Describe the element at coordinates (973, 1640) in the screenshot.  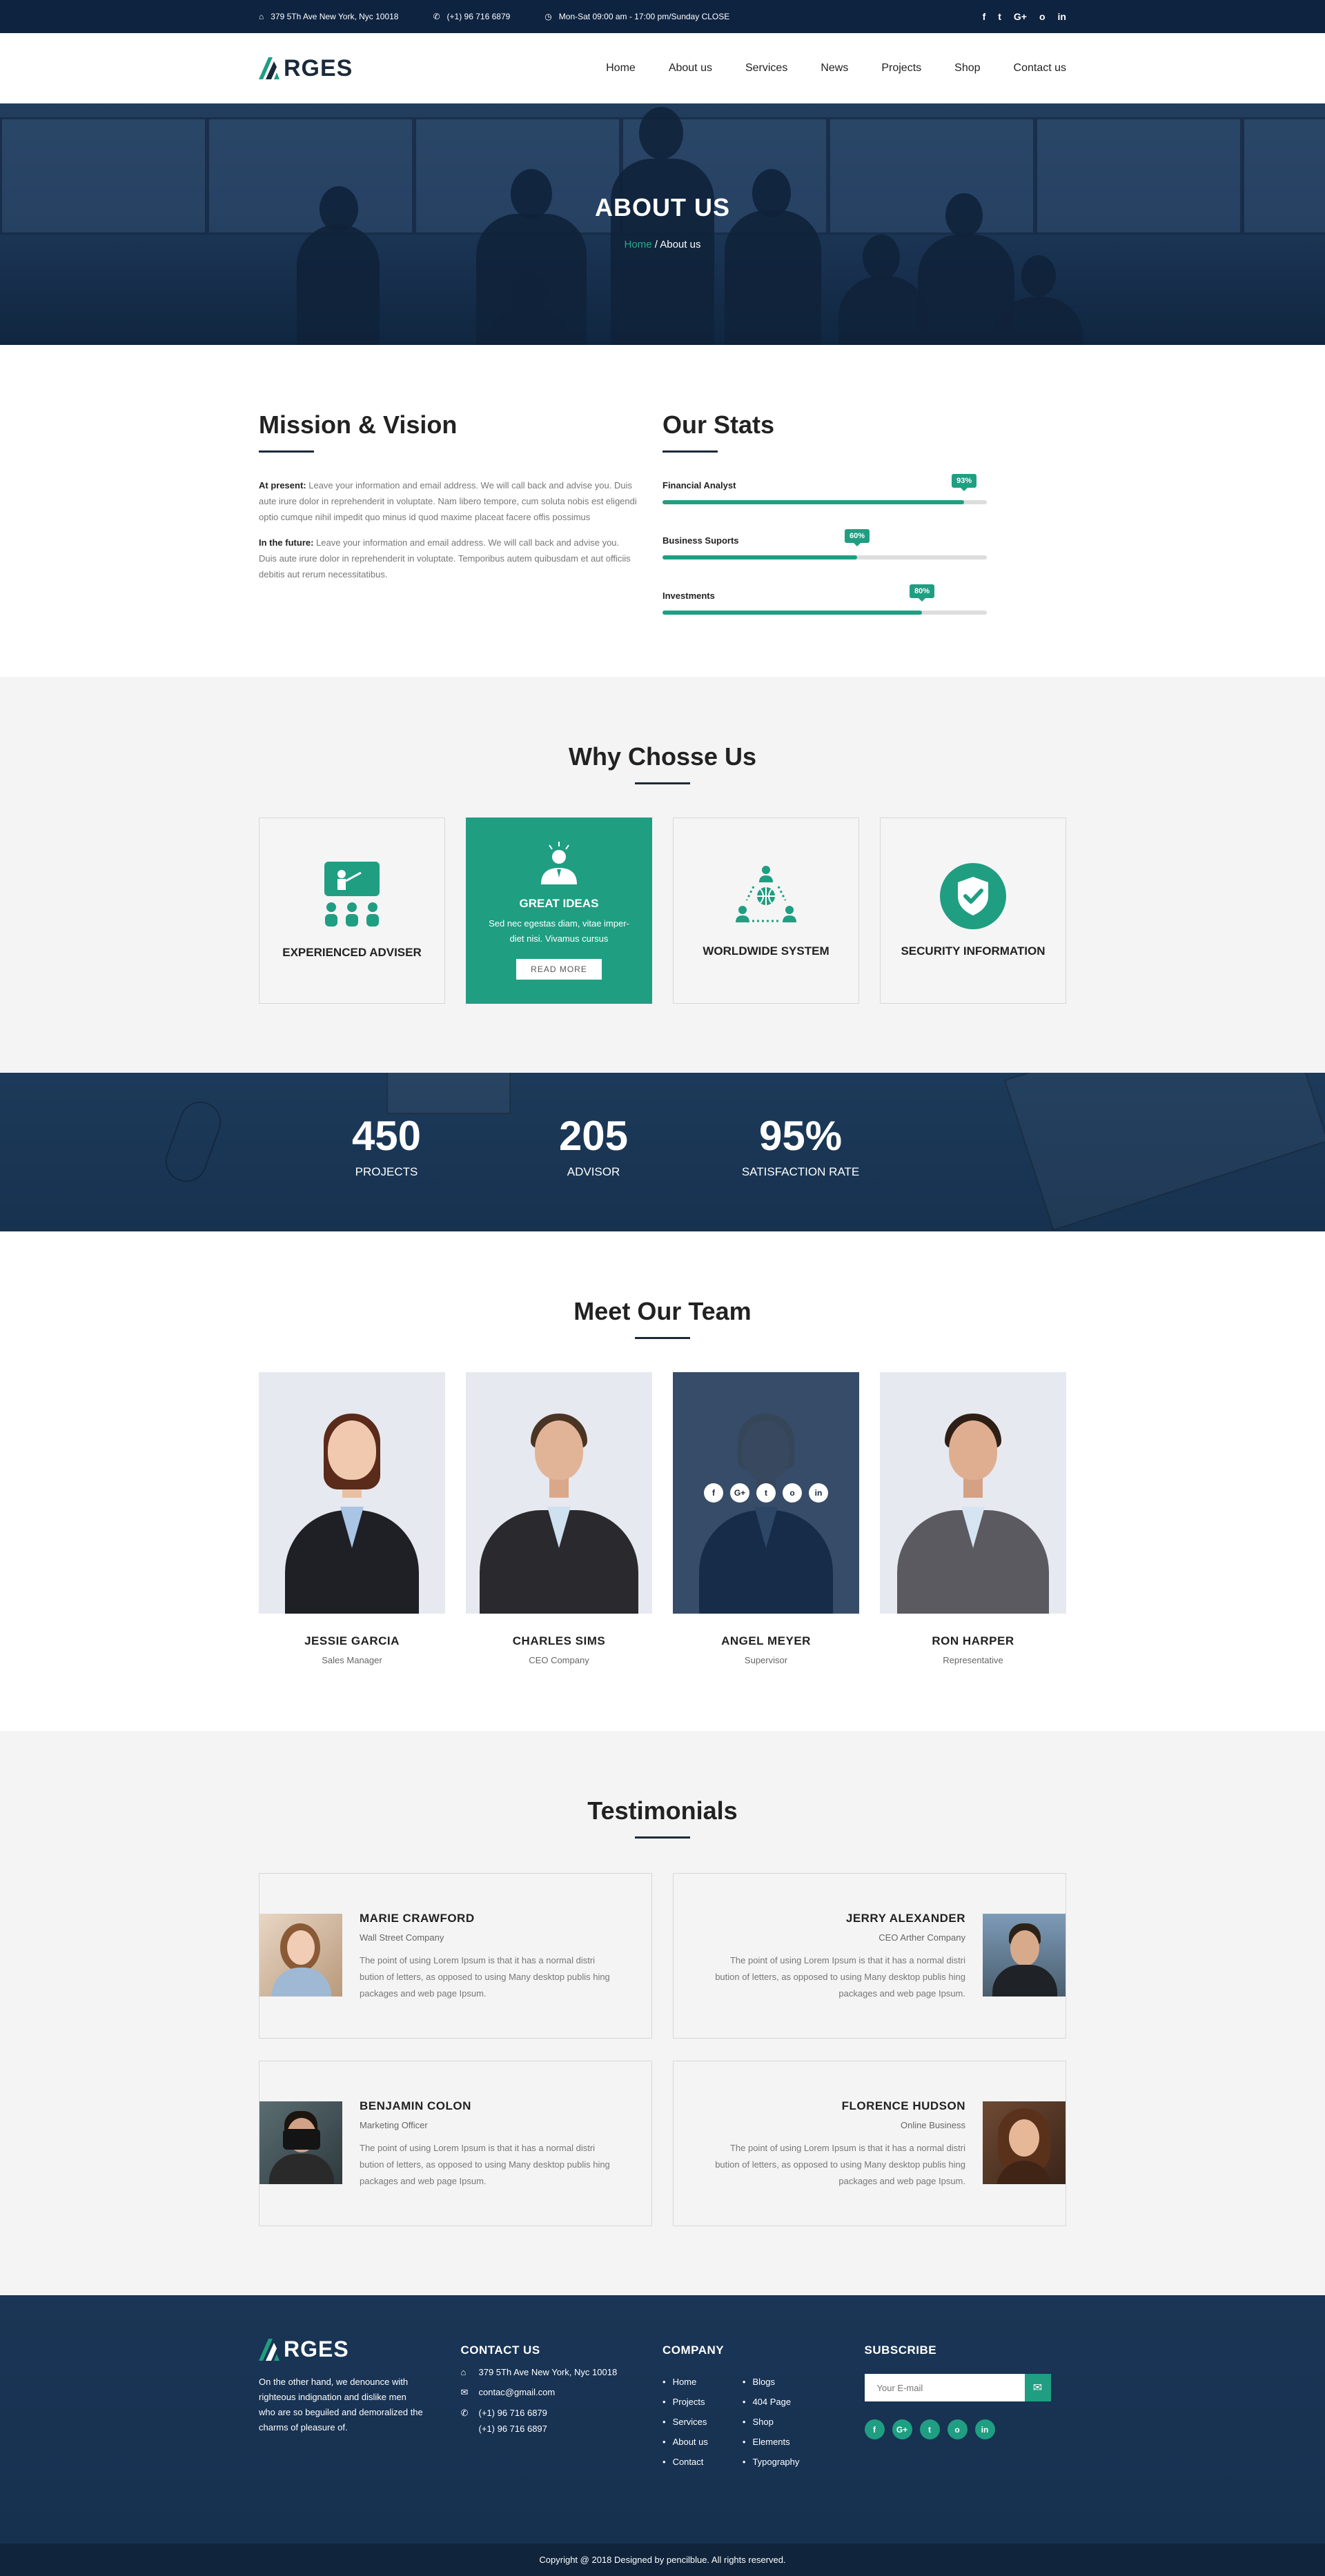
I see `member-name: RON HARPER` at that location.